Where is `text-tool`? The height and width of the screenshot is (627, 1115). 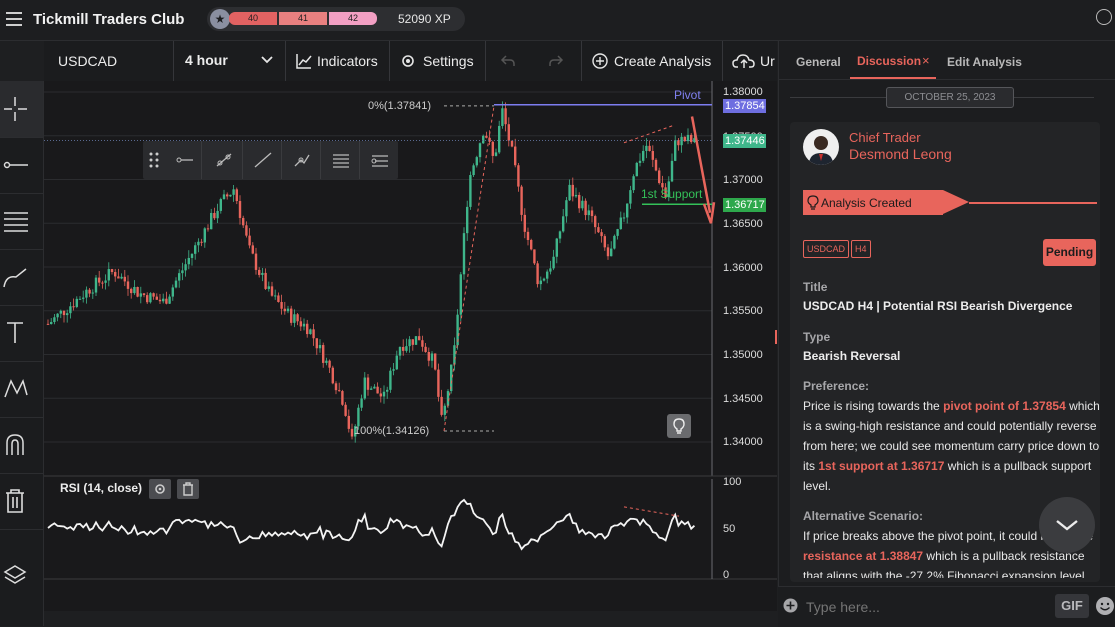
text-tool is located at coordinates (21, 333).